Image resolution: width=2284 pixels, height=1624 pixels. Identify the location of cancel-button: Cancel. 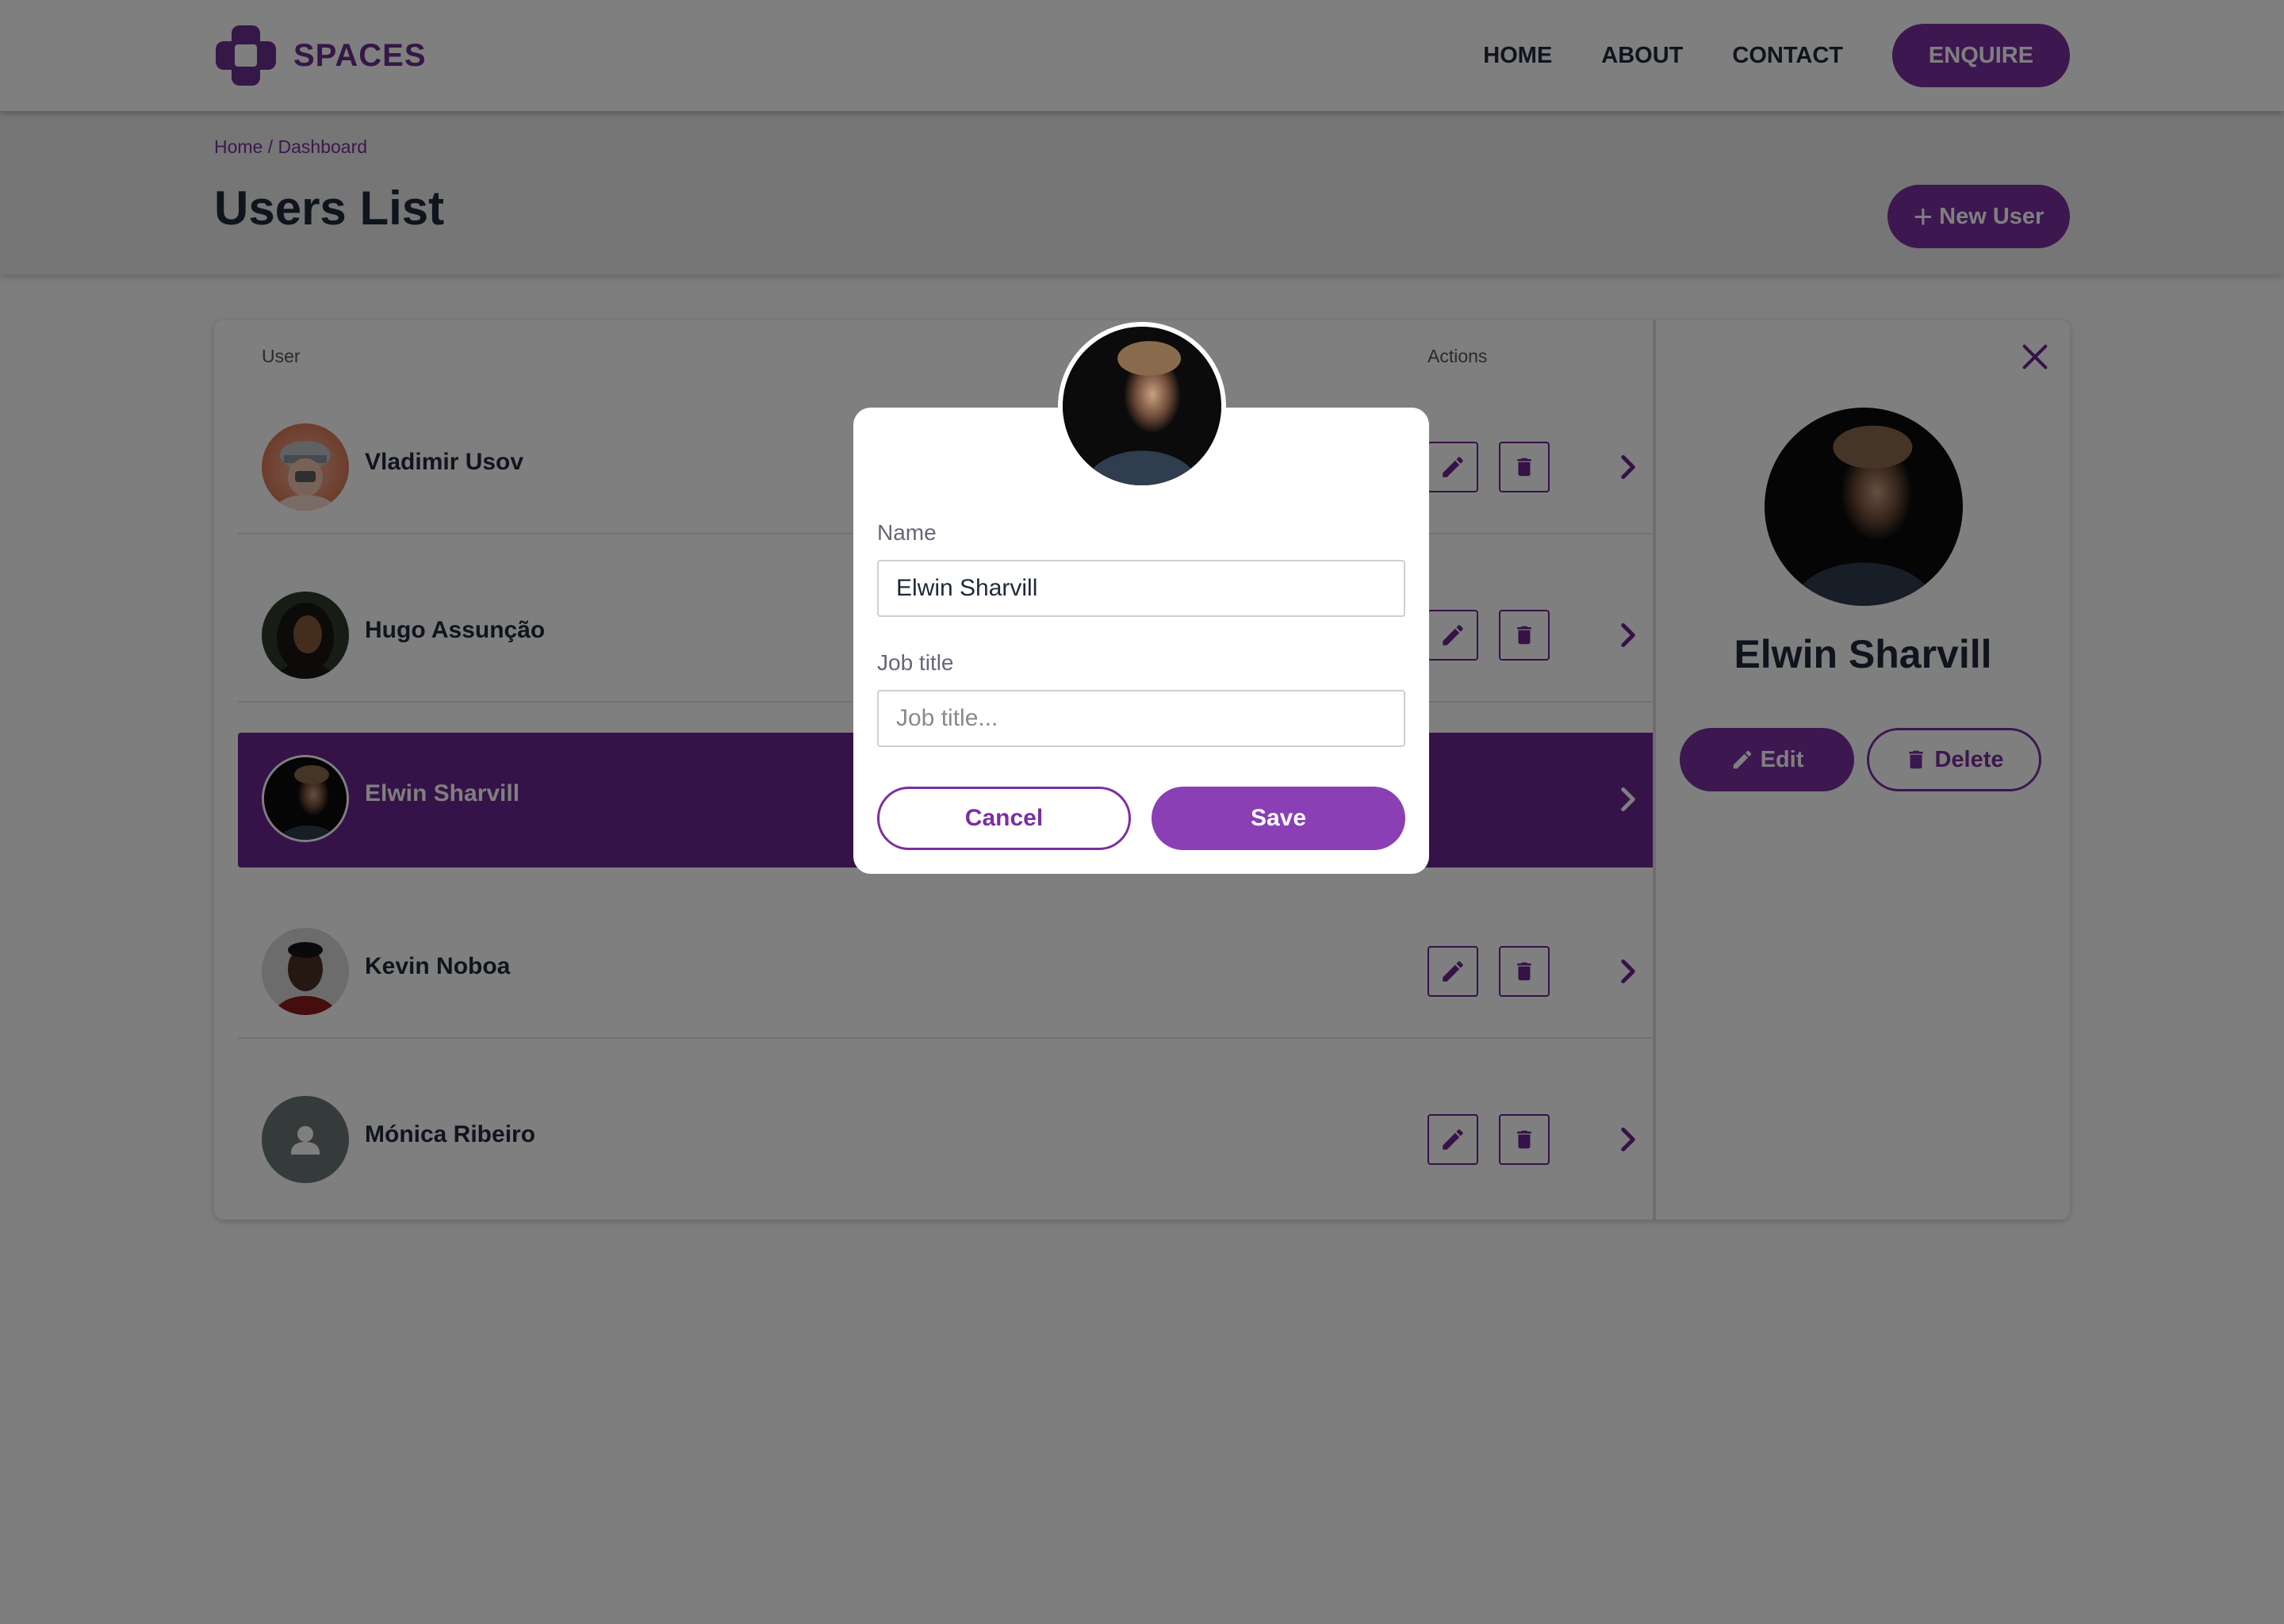
(1004, 818).